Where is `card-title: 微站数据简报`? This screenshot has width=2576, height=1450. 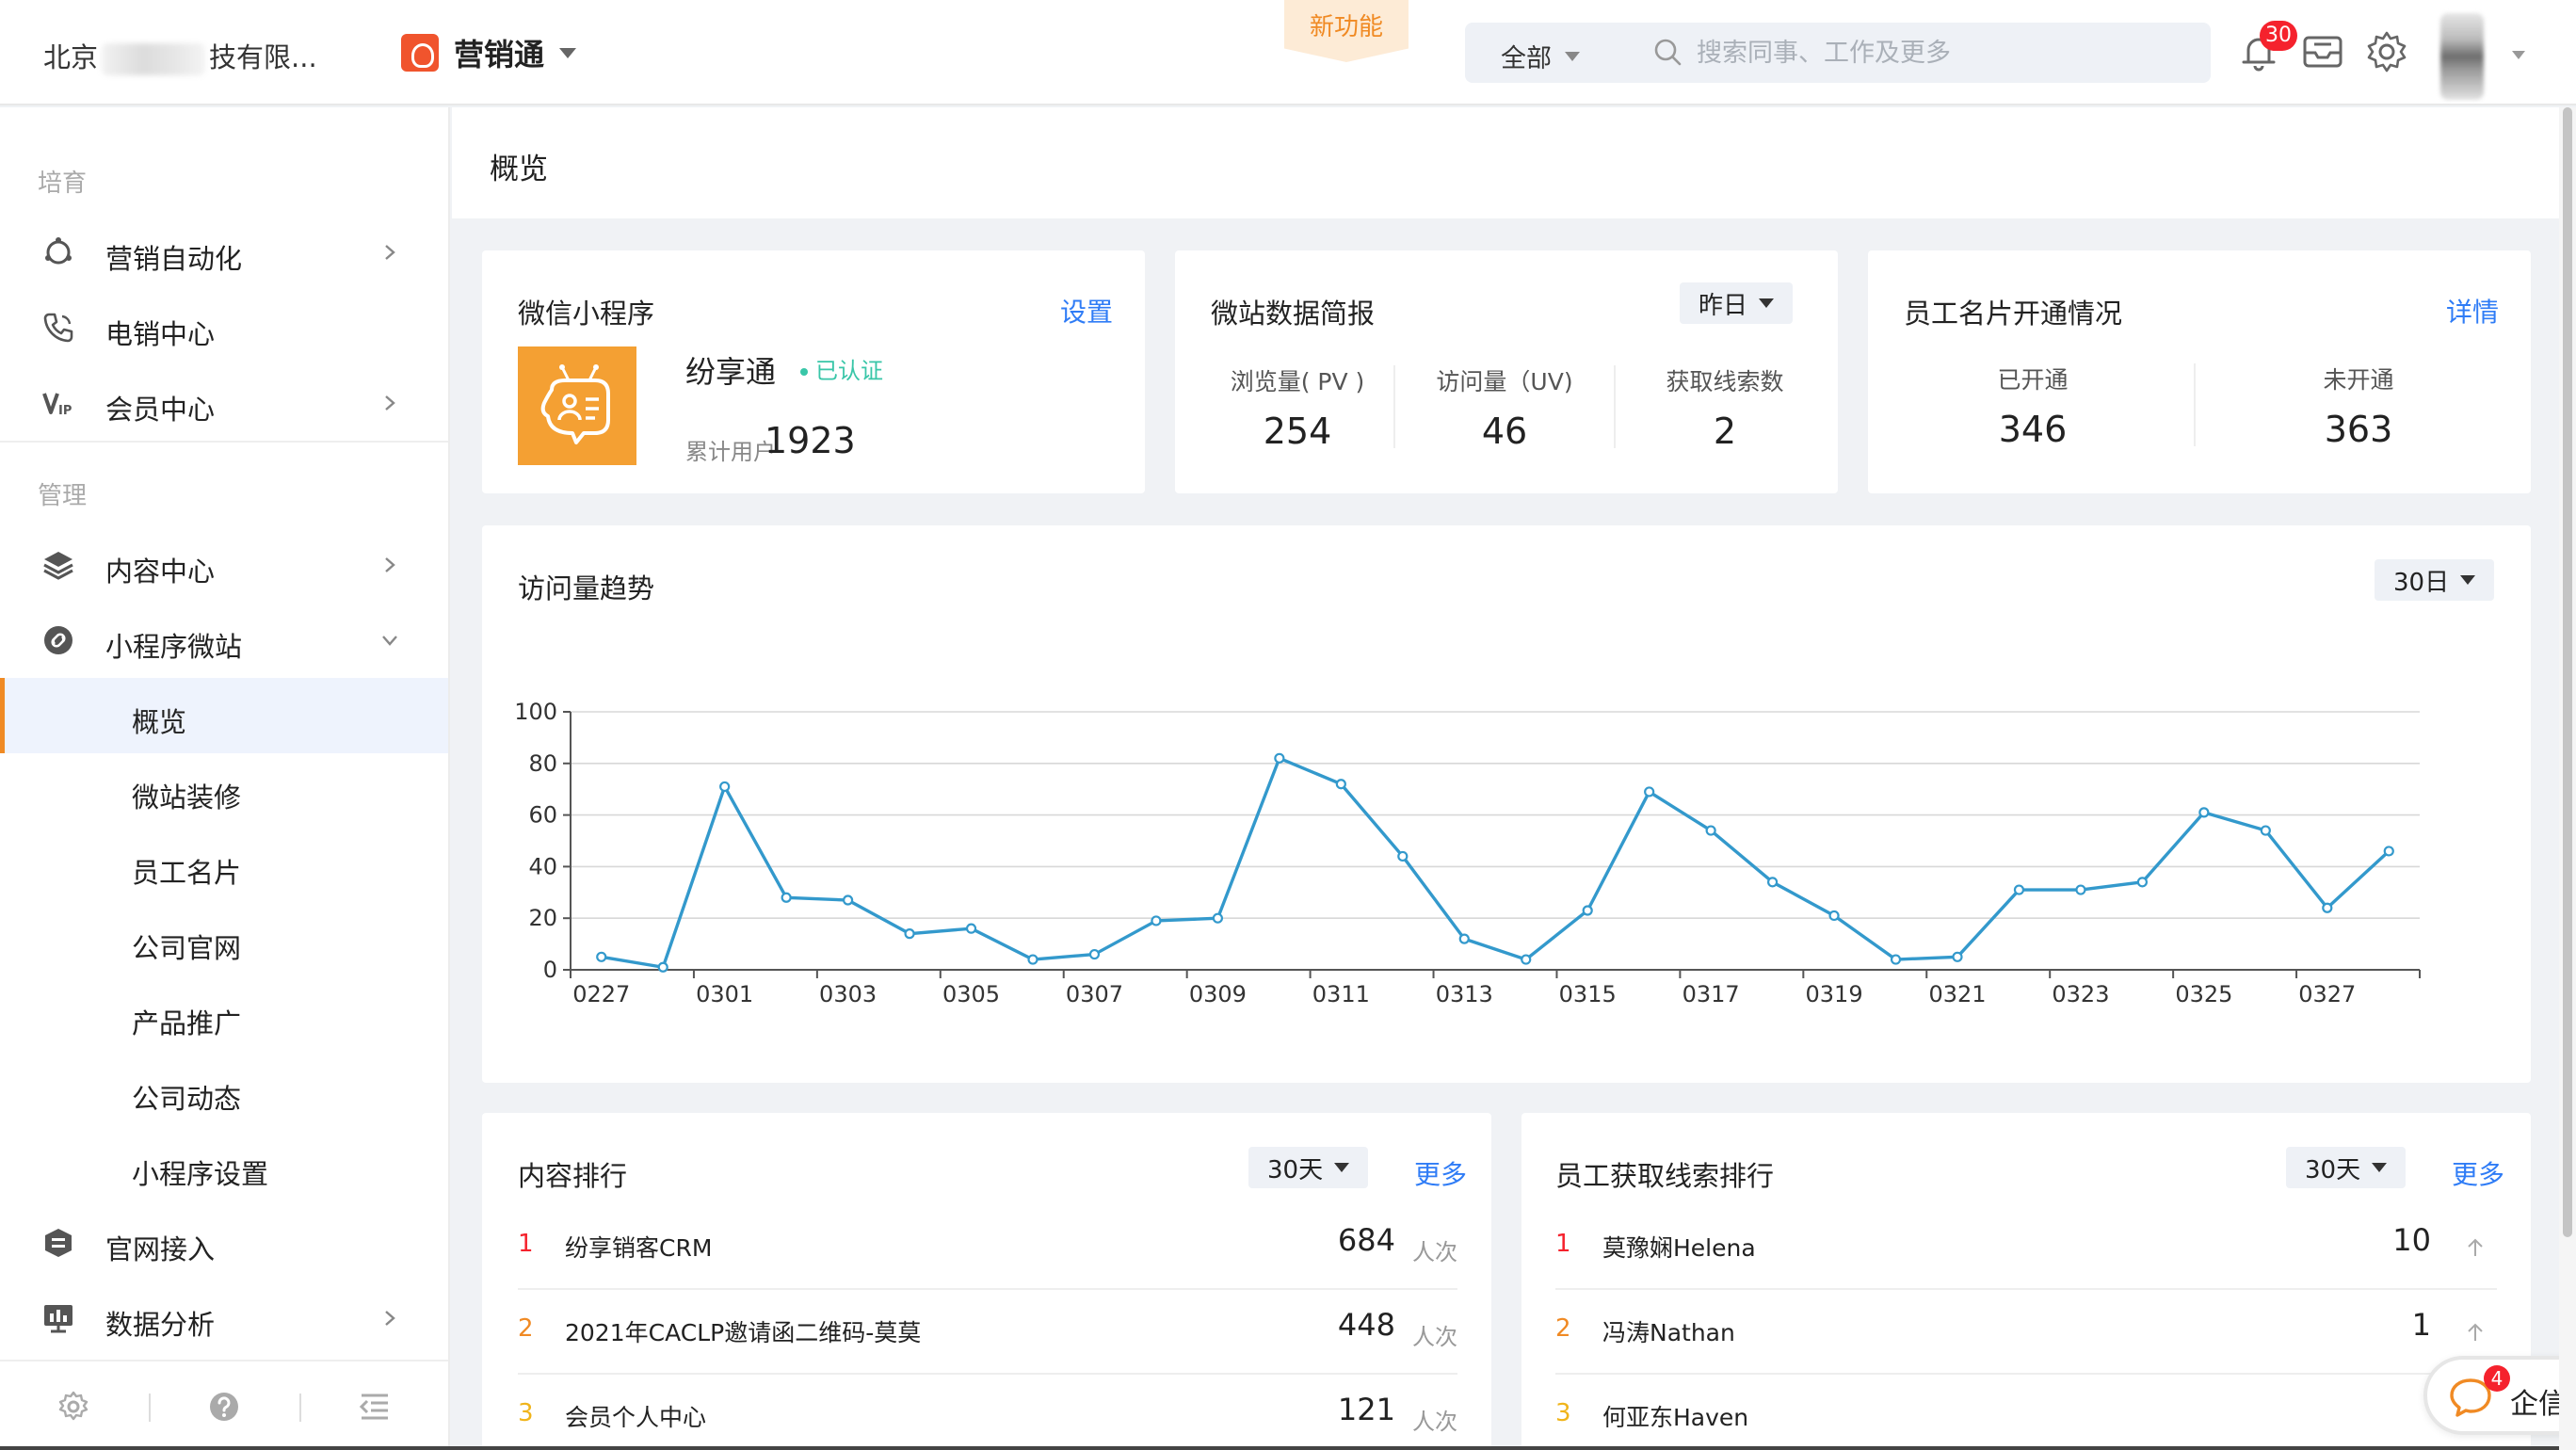 card-title: 微站数据简报 is located at coordinates (1293, 314).